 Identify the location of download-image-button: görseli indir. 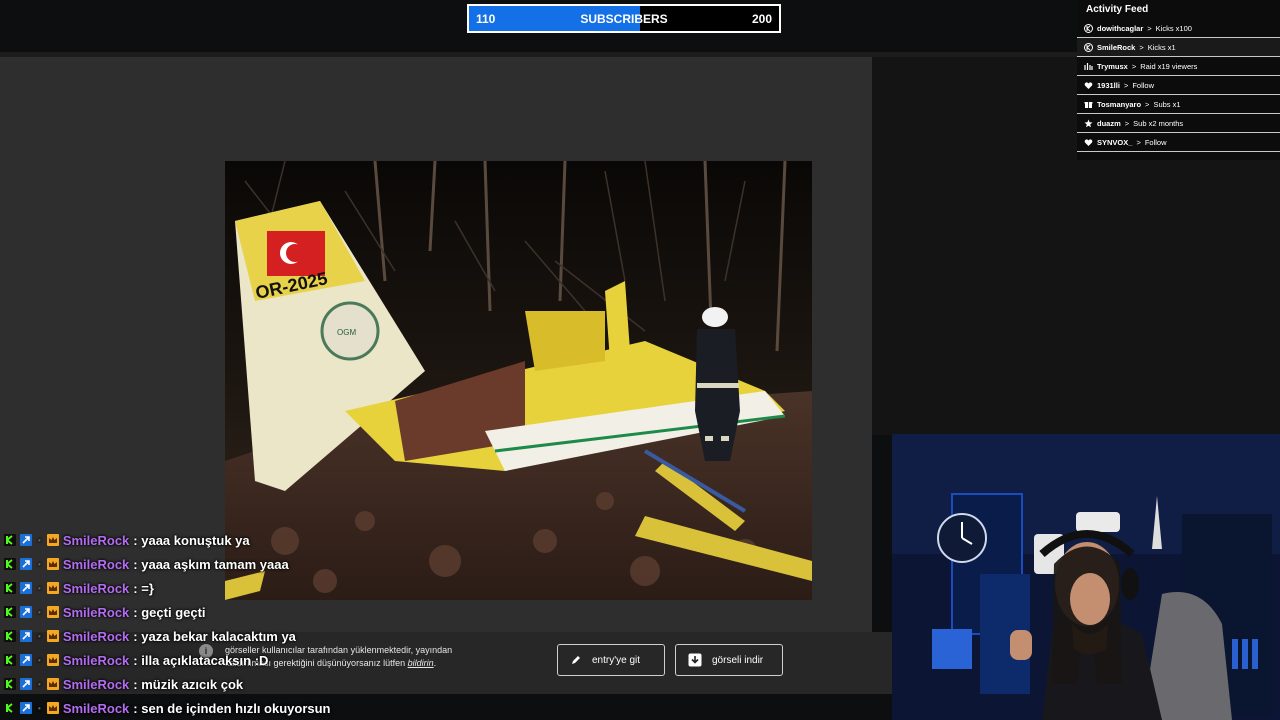
(729, 660).